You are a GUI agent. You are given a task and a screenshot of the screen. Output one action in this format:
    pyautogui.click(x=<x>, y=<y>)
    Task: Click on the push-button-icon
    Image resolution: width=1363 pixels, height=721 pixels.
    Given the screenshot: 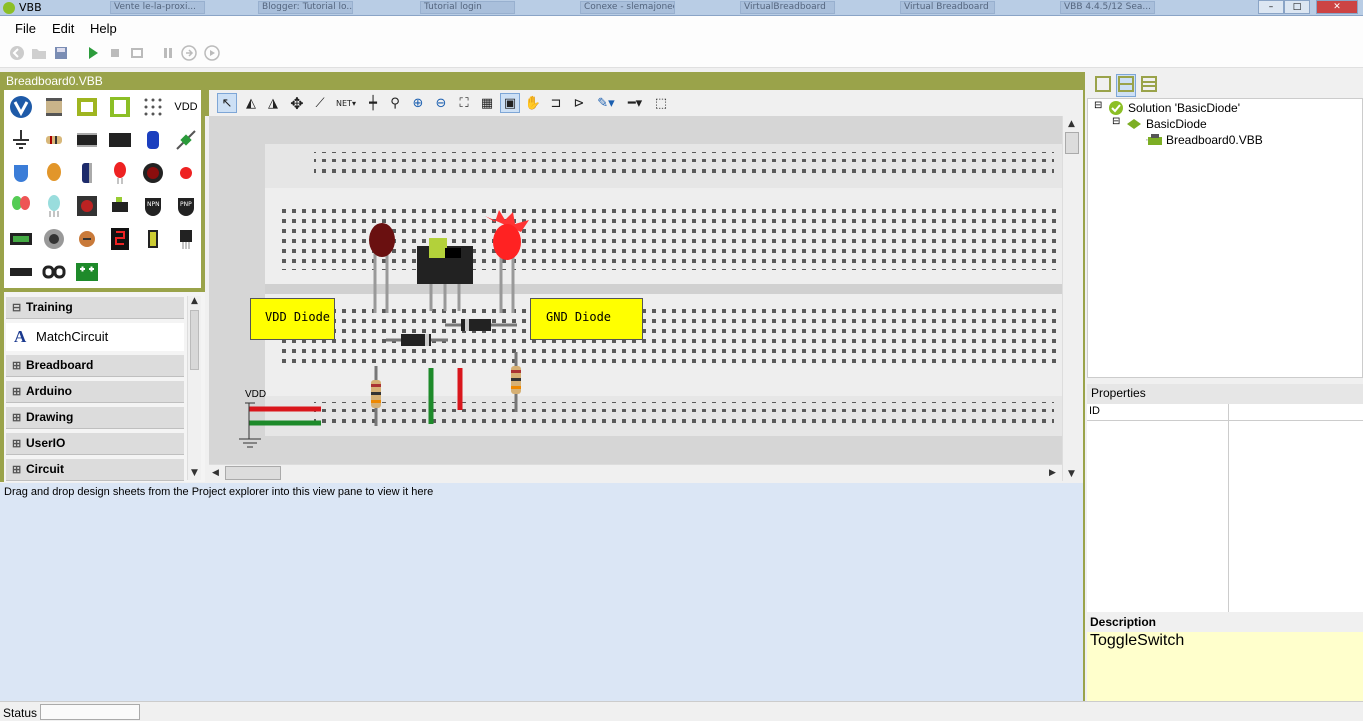 What is the action you would take?
    pyautogui.click(x=87, y=206)
    